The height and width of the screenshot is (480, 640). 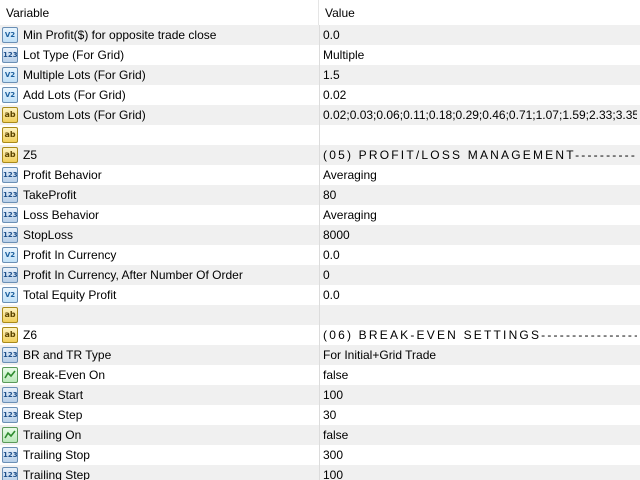 What do you see at coordinates (74, 95) in the screenshot?
I see `variable-name: Add Lots (For Grid)` at bounding box center [74, 95].